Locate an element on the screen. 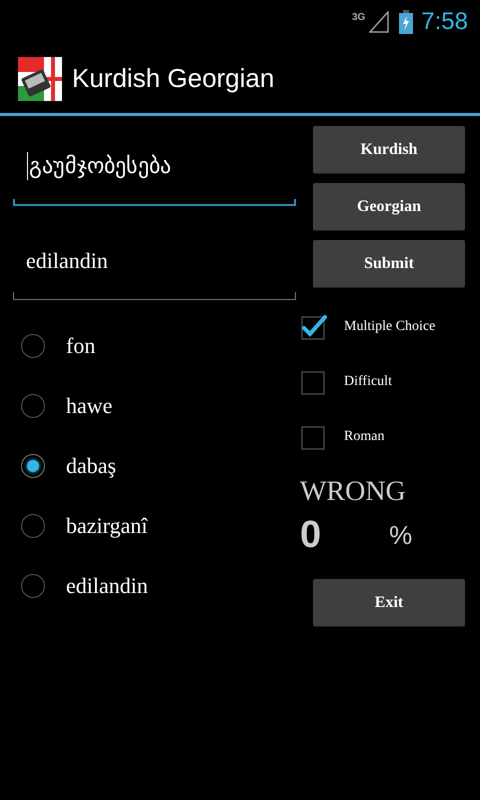 This screenshot has width=480, height=800. answer-label: bazirganî is located at coordinates (107, 526).